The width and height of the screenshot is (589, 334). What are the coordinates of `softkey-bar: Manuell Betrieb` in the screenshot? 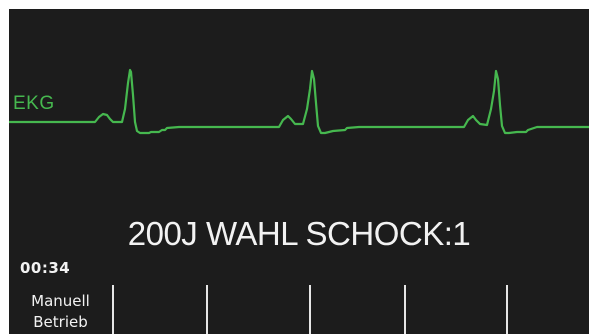 It's located at (299, 309).